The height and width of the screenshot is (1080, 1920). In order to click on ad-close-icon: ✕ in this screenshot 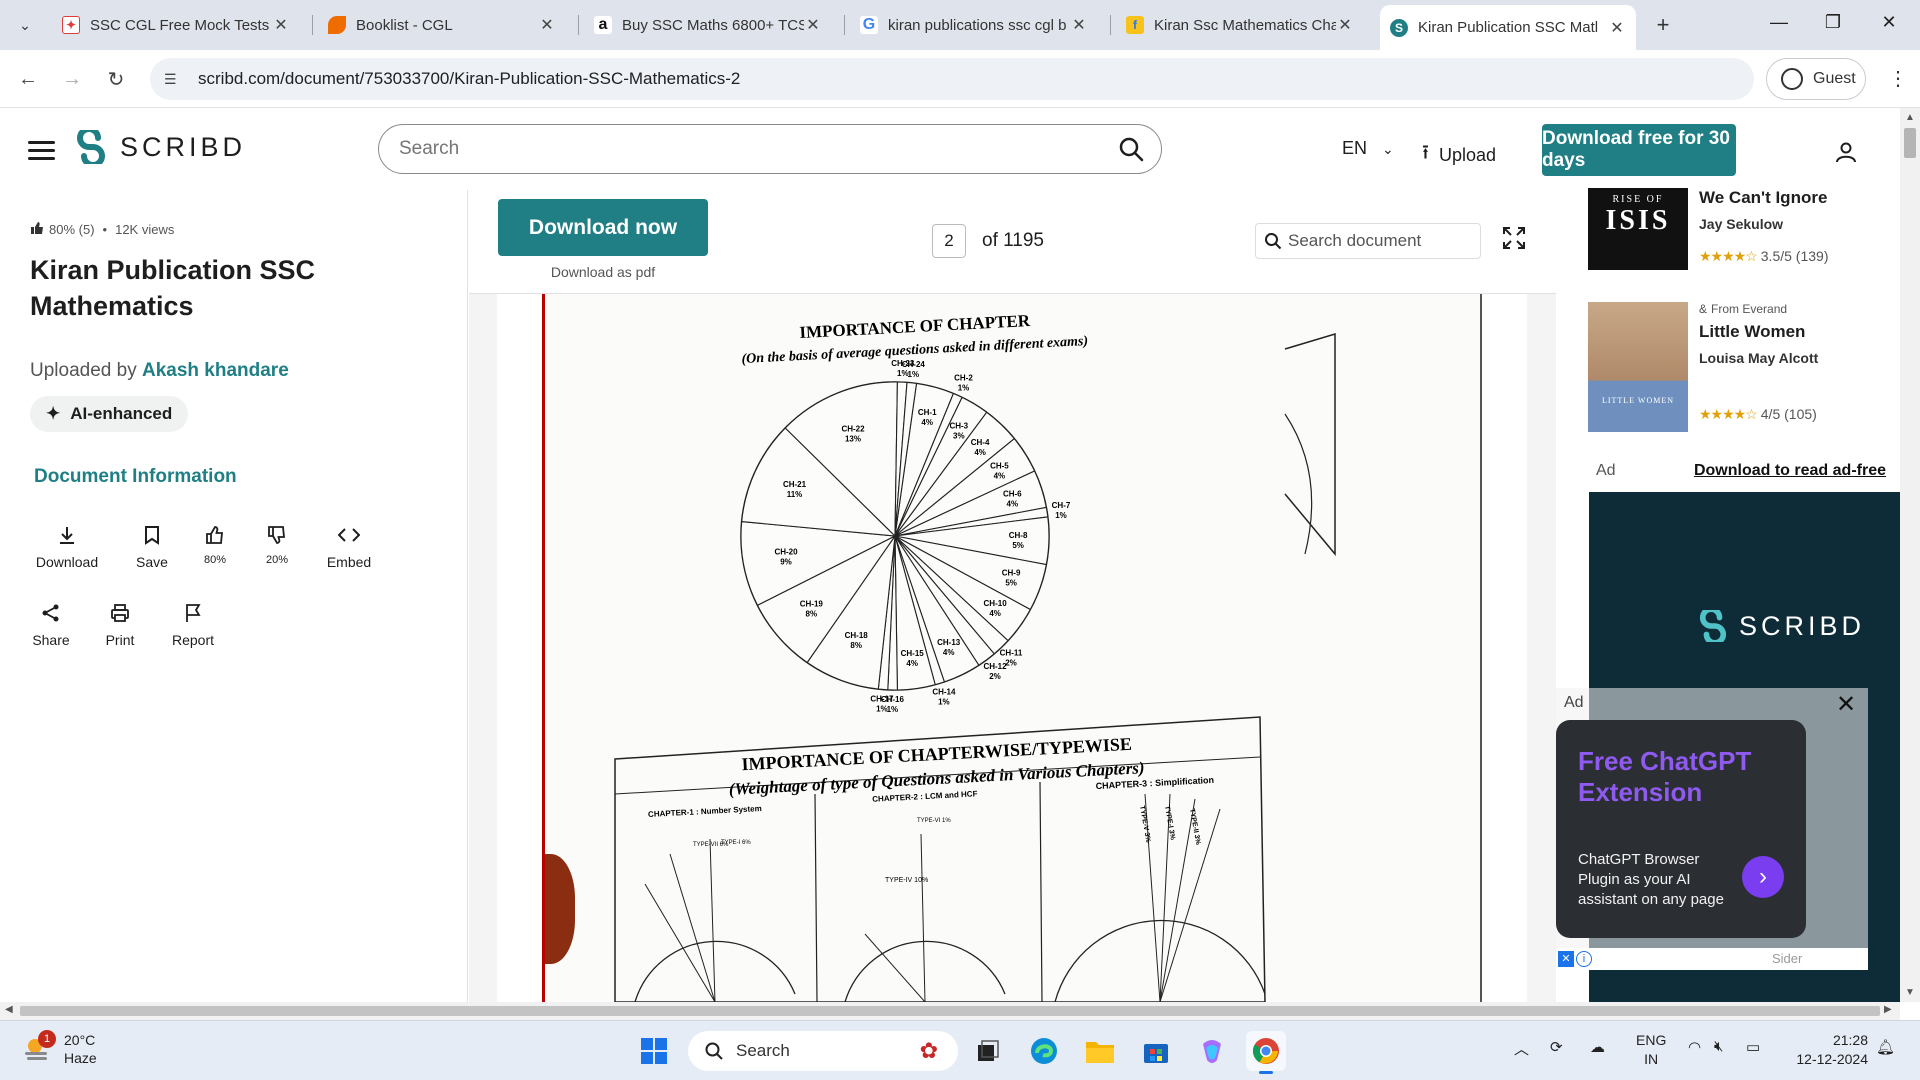, I will do `click(1566, 959)`.